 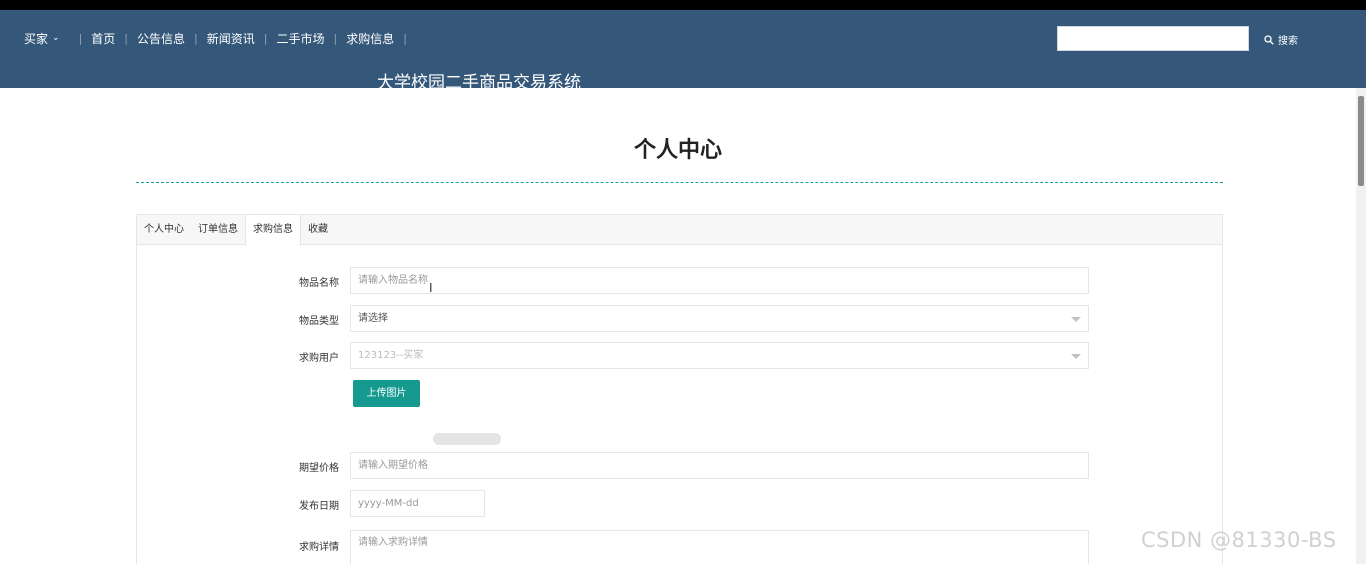 What do you see at coordinates (161, 38) in the screenshot?
I see `nav-item-announcements: 公告信息` at bounding box center [161, 38].